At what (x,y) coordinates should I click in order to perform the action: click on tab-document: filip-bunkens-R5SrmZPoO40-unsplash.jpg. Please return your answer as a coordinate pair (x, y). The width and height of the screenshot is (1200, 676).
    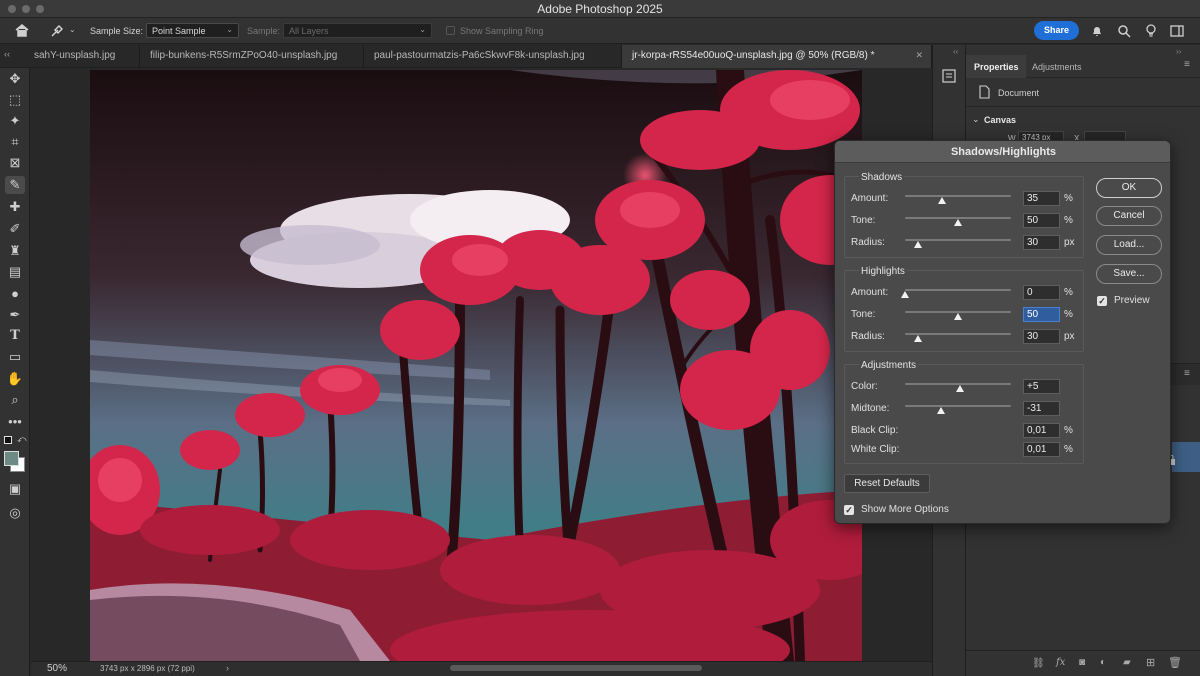
    Looking at the image, I should click on (252, 56).